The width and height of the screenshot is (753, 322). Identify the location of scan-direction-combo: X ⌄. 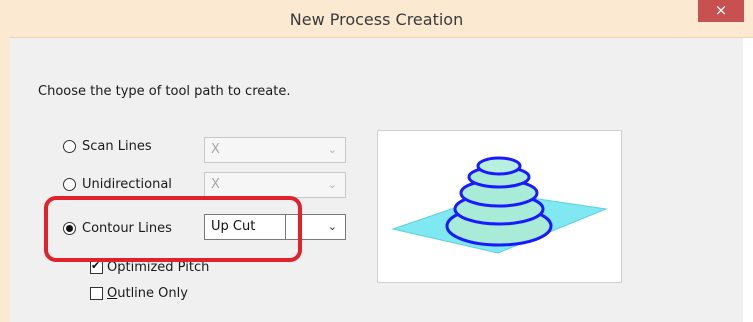
(275, 150).